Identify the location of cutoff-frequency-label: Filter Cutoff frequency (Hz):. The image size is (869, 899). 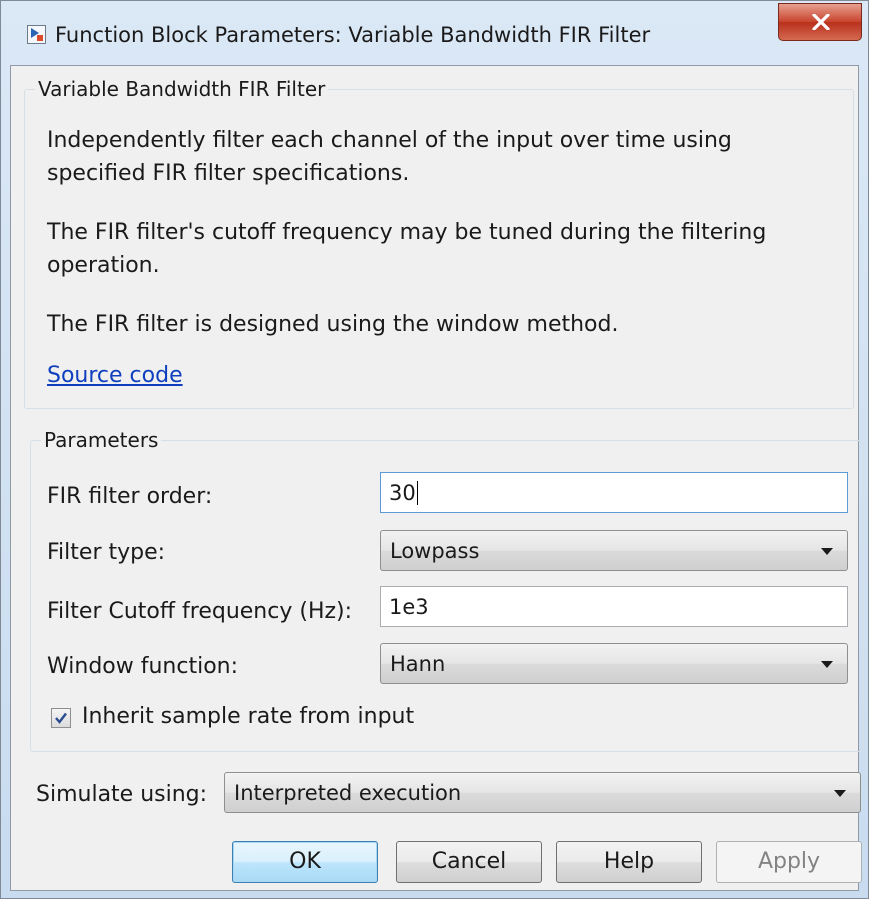
(200, 611).